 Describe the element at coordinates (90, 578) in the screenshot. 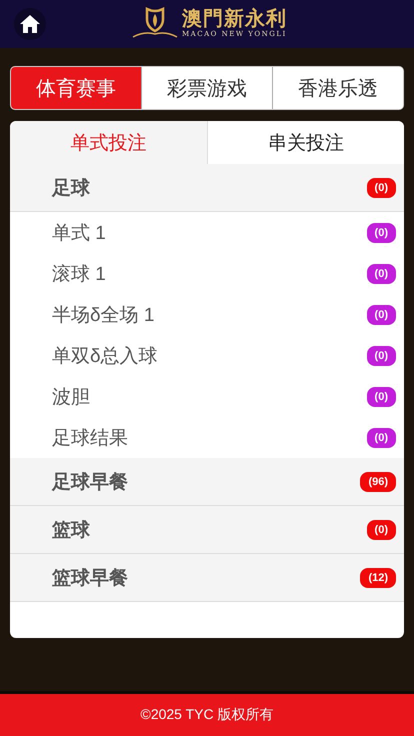

I see `category-label: 篮球早餐` at that location.